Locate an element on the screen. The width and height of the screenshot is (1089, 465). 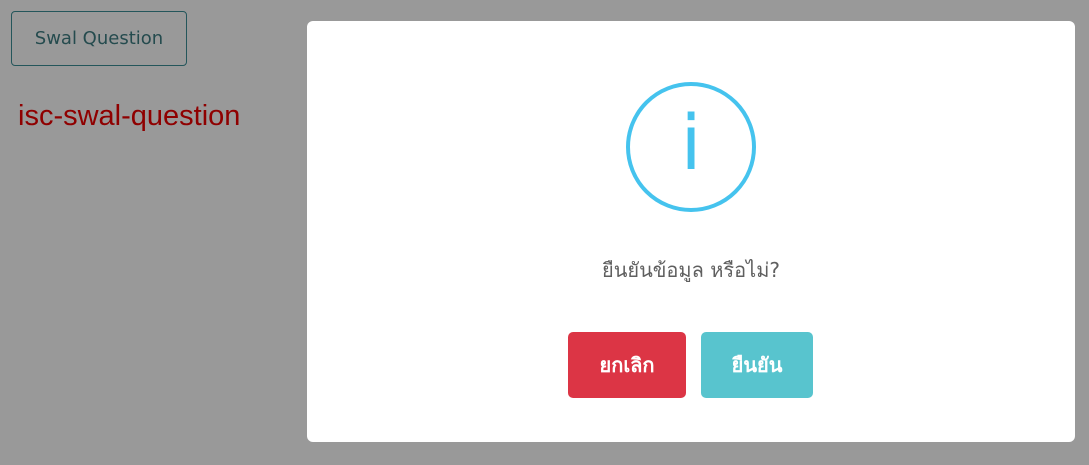
dialog-message: ยืนยันข้อมูล หรือไม่? is located at coordinates (691, 270).